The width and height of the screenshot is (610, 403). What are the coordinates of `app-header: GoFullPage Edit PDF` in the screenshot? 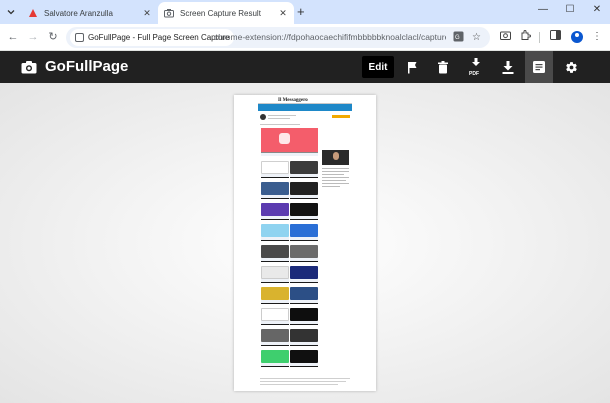 It's located at (305, 67).